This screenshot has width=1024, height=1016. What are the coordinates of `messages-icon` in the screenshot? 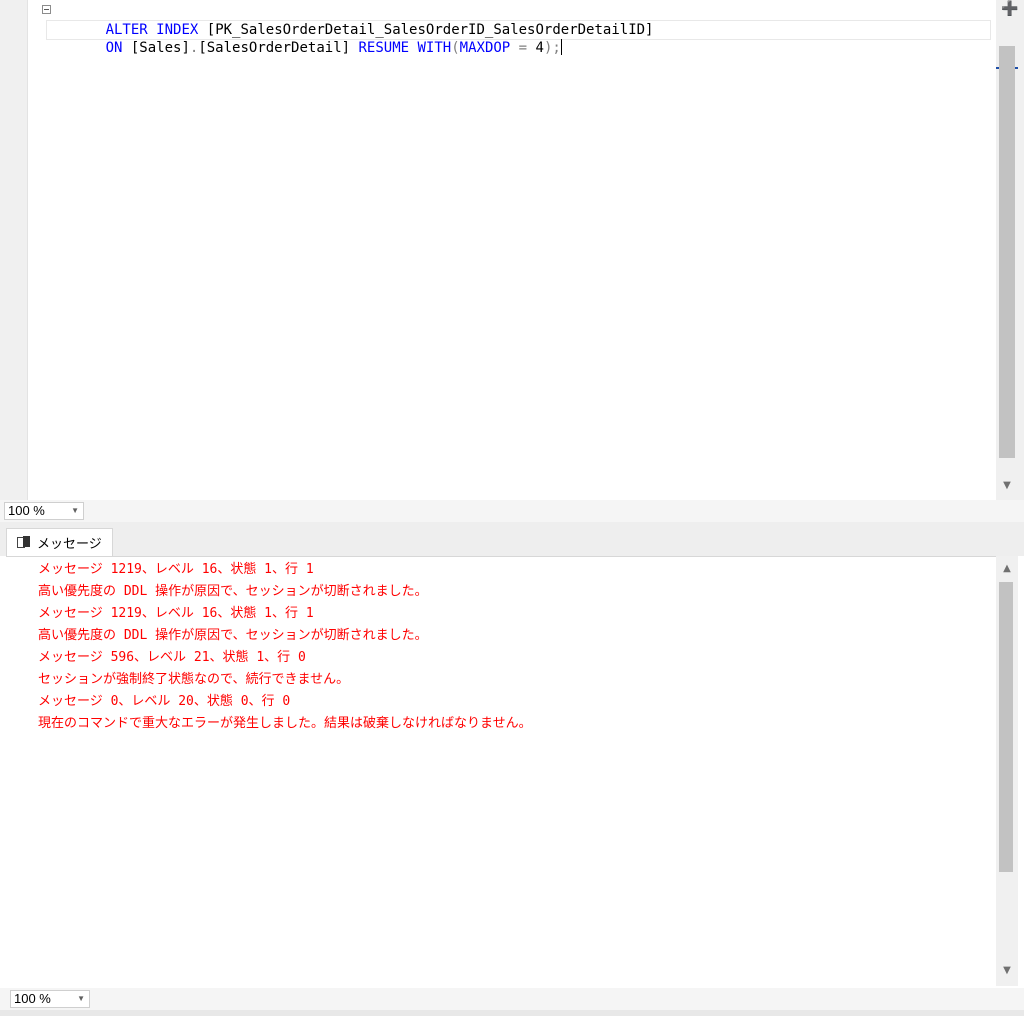 It's located at (24, 542).